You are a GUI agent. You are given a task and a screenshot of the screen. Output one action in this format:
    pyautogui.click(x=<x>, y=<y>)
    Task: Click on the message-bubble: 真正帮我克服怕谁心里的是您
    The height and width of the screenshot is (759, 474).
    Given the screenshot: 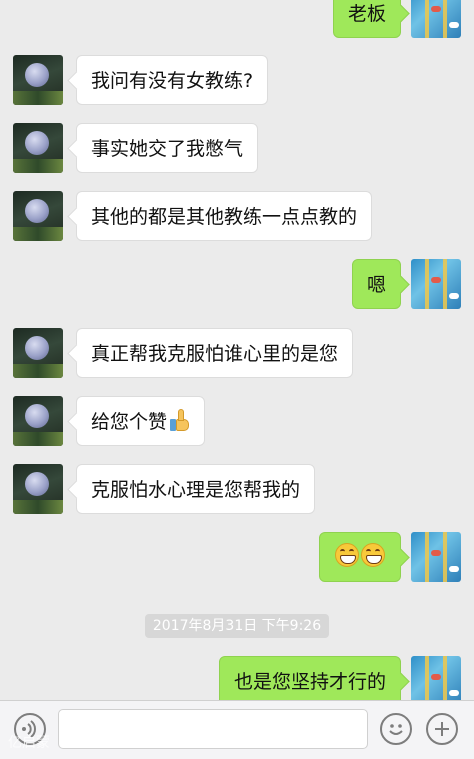 What is the action you would take?
    pyautogui.click(x=215, y=353)
    